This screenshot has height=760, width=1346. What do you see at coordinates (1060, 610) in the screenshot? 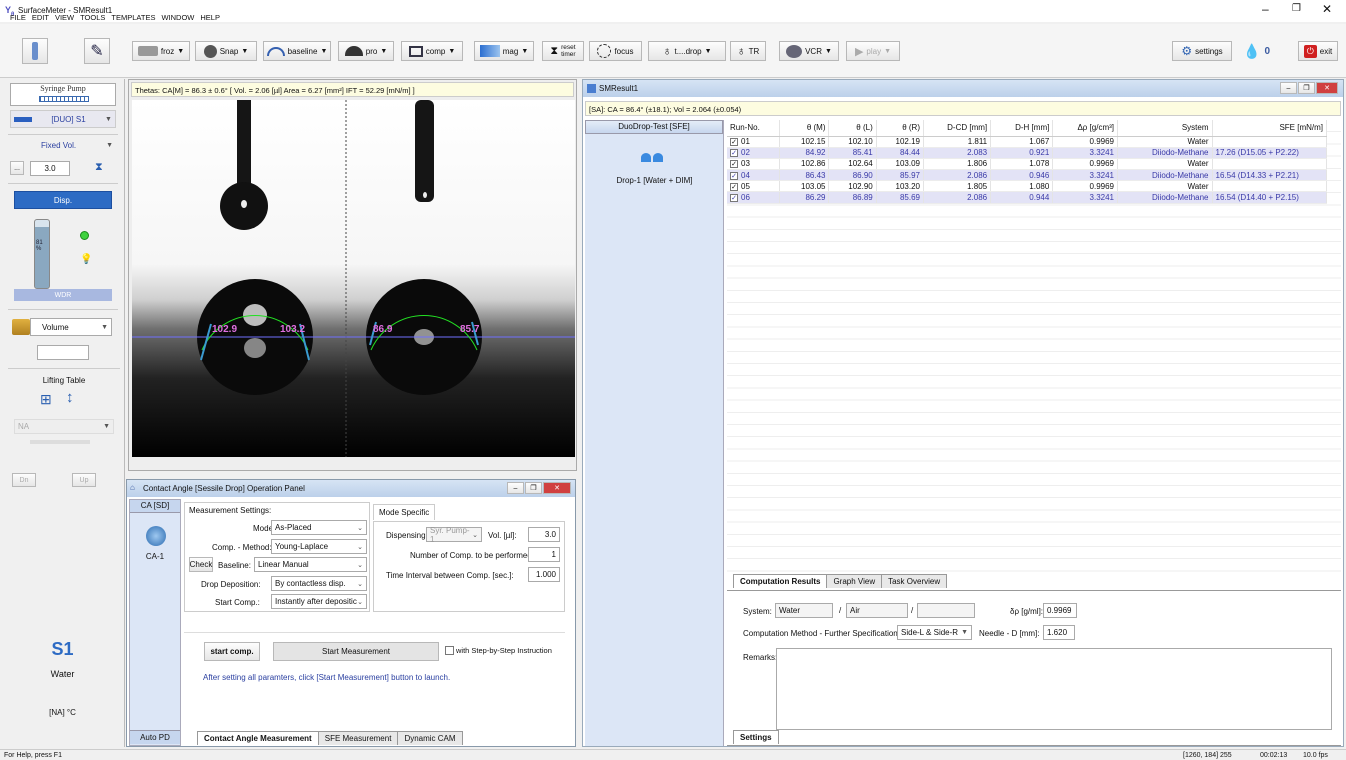
I see `density-field: 0.9969` at bounding box center [1060, 610].